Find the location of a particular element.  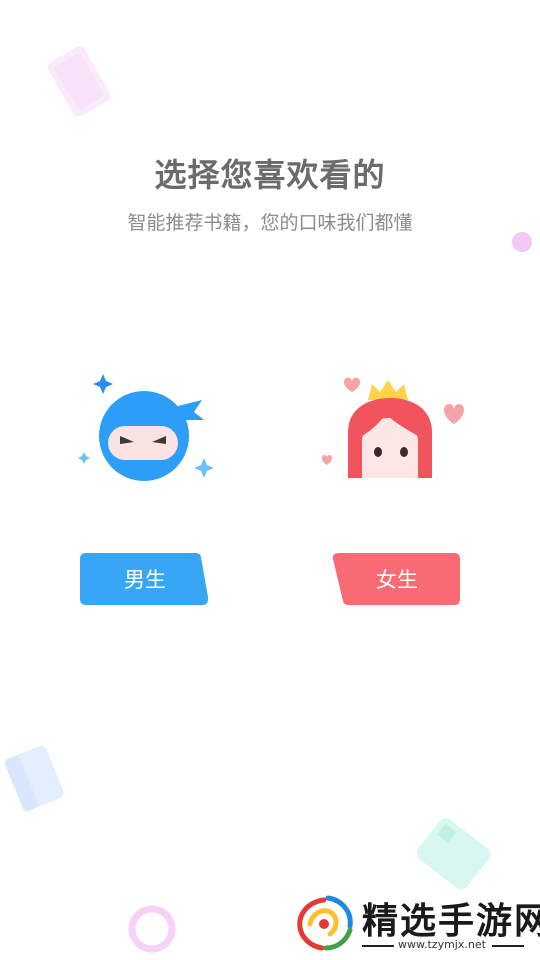

page-title: 选择您喜欢看的 is located at coordinates (270, 175).